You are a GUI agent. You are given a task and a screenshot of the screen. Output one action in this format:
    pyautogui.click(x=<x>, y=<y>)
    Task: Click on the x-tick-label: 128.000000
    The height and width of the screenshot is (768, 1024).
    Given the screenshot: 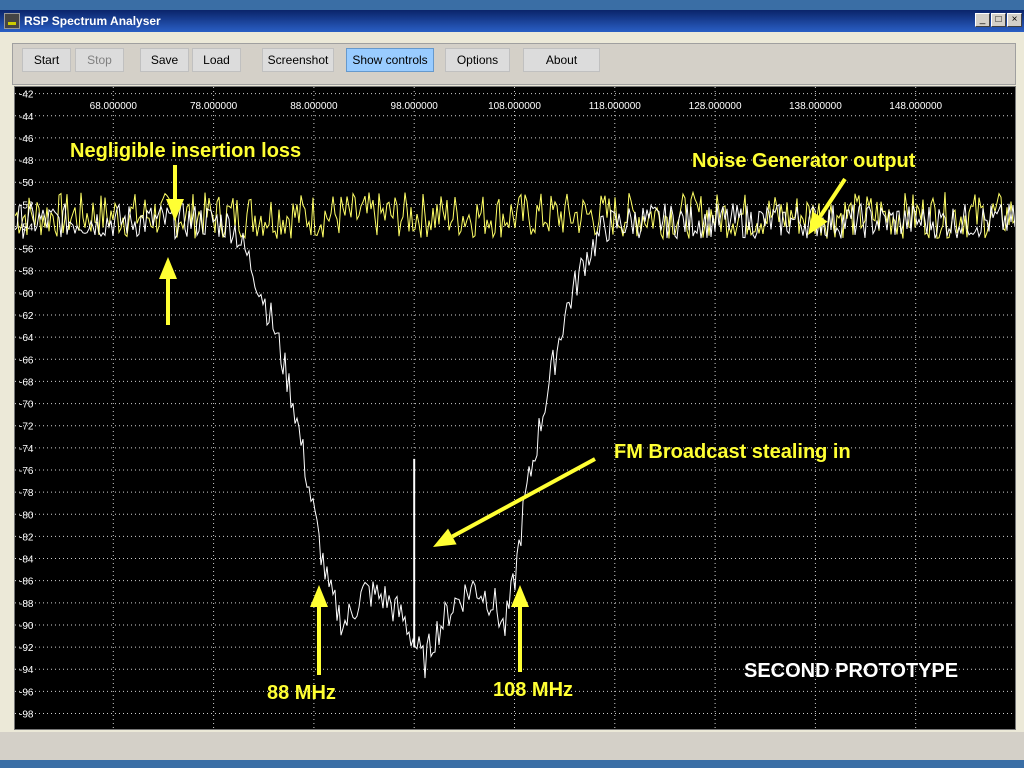 What is the action you would take?
    pyautogui.click(x=715, y=106)
    